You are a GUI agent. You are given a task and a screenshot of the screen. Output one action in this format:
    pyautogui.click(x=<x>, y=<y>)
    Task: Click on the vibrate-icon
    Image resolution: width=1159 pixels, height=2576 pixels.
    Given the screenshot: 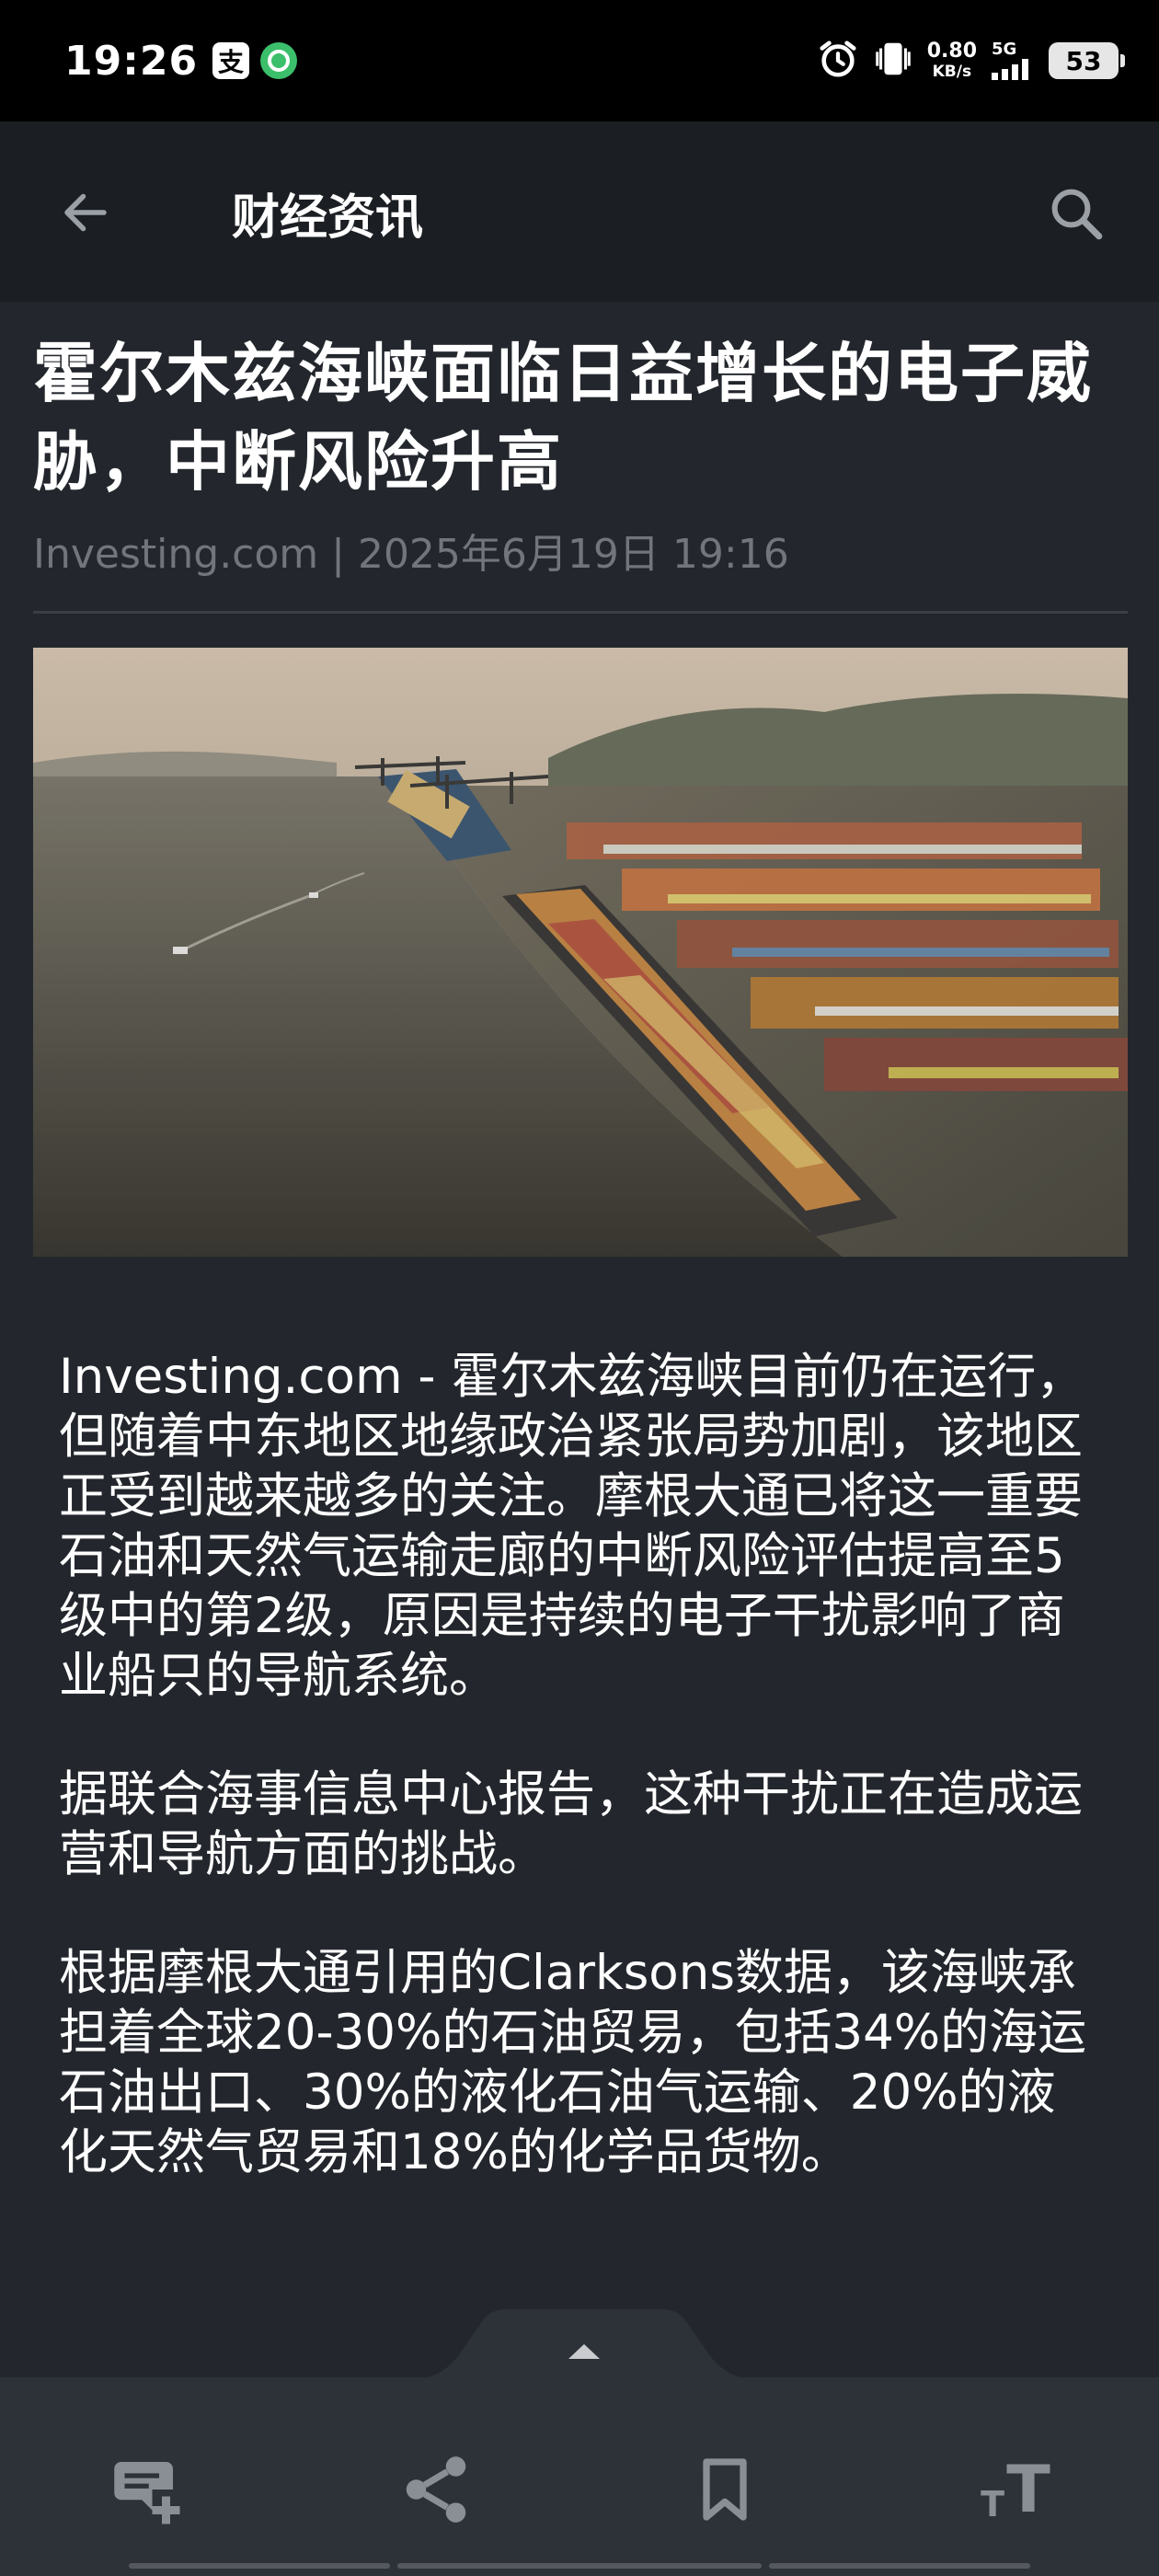 What is the action you would take?
    pyautogui.click(x=893, y=61)
    